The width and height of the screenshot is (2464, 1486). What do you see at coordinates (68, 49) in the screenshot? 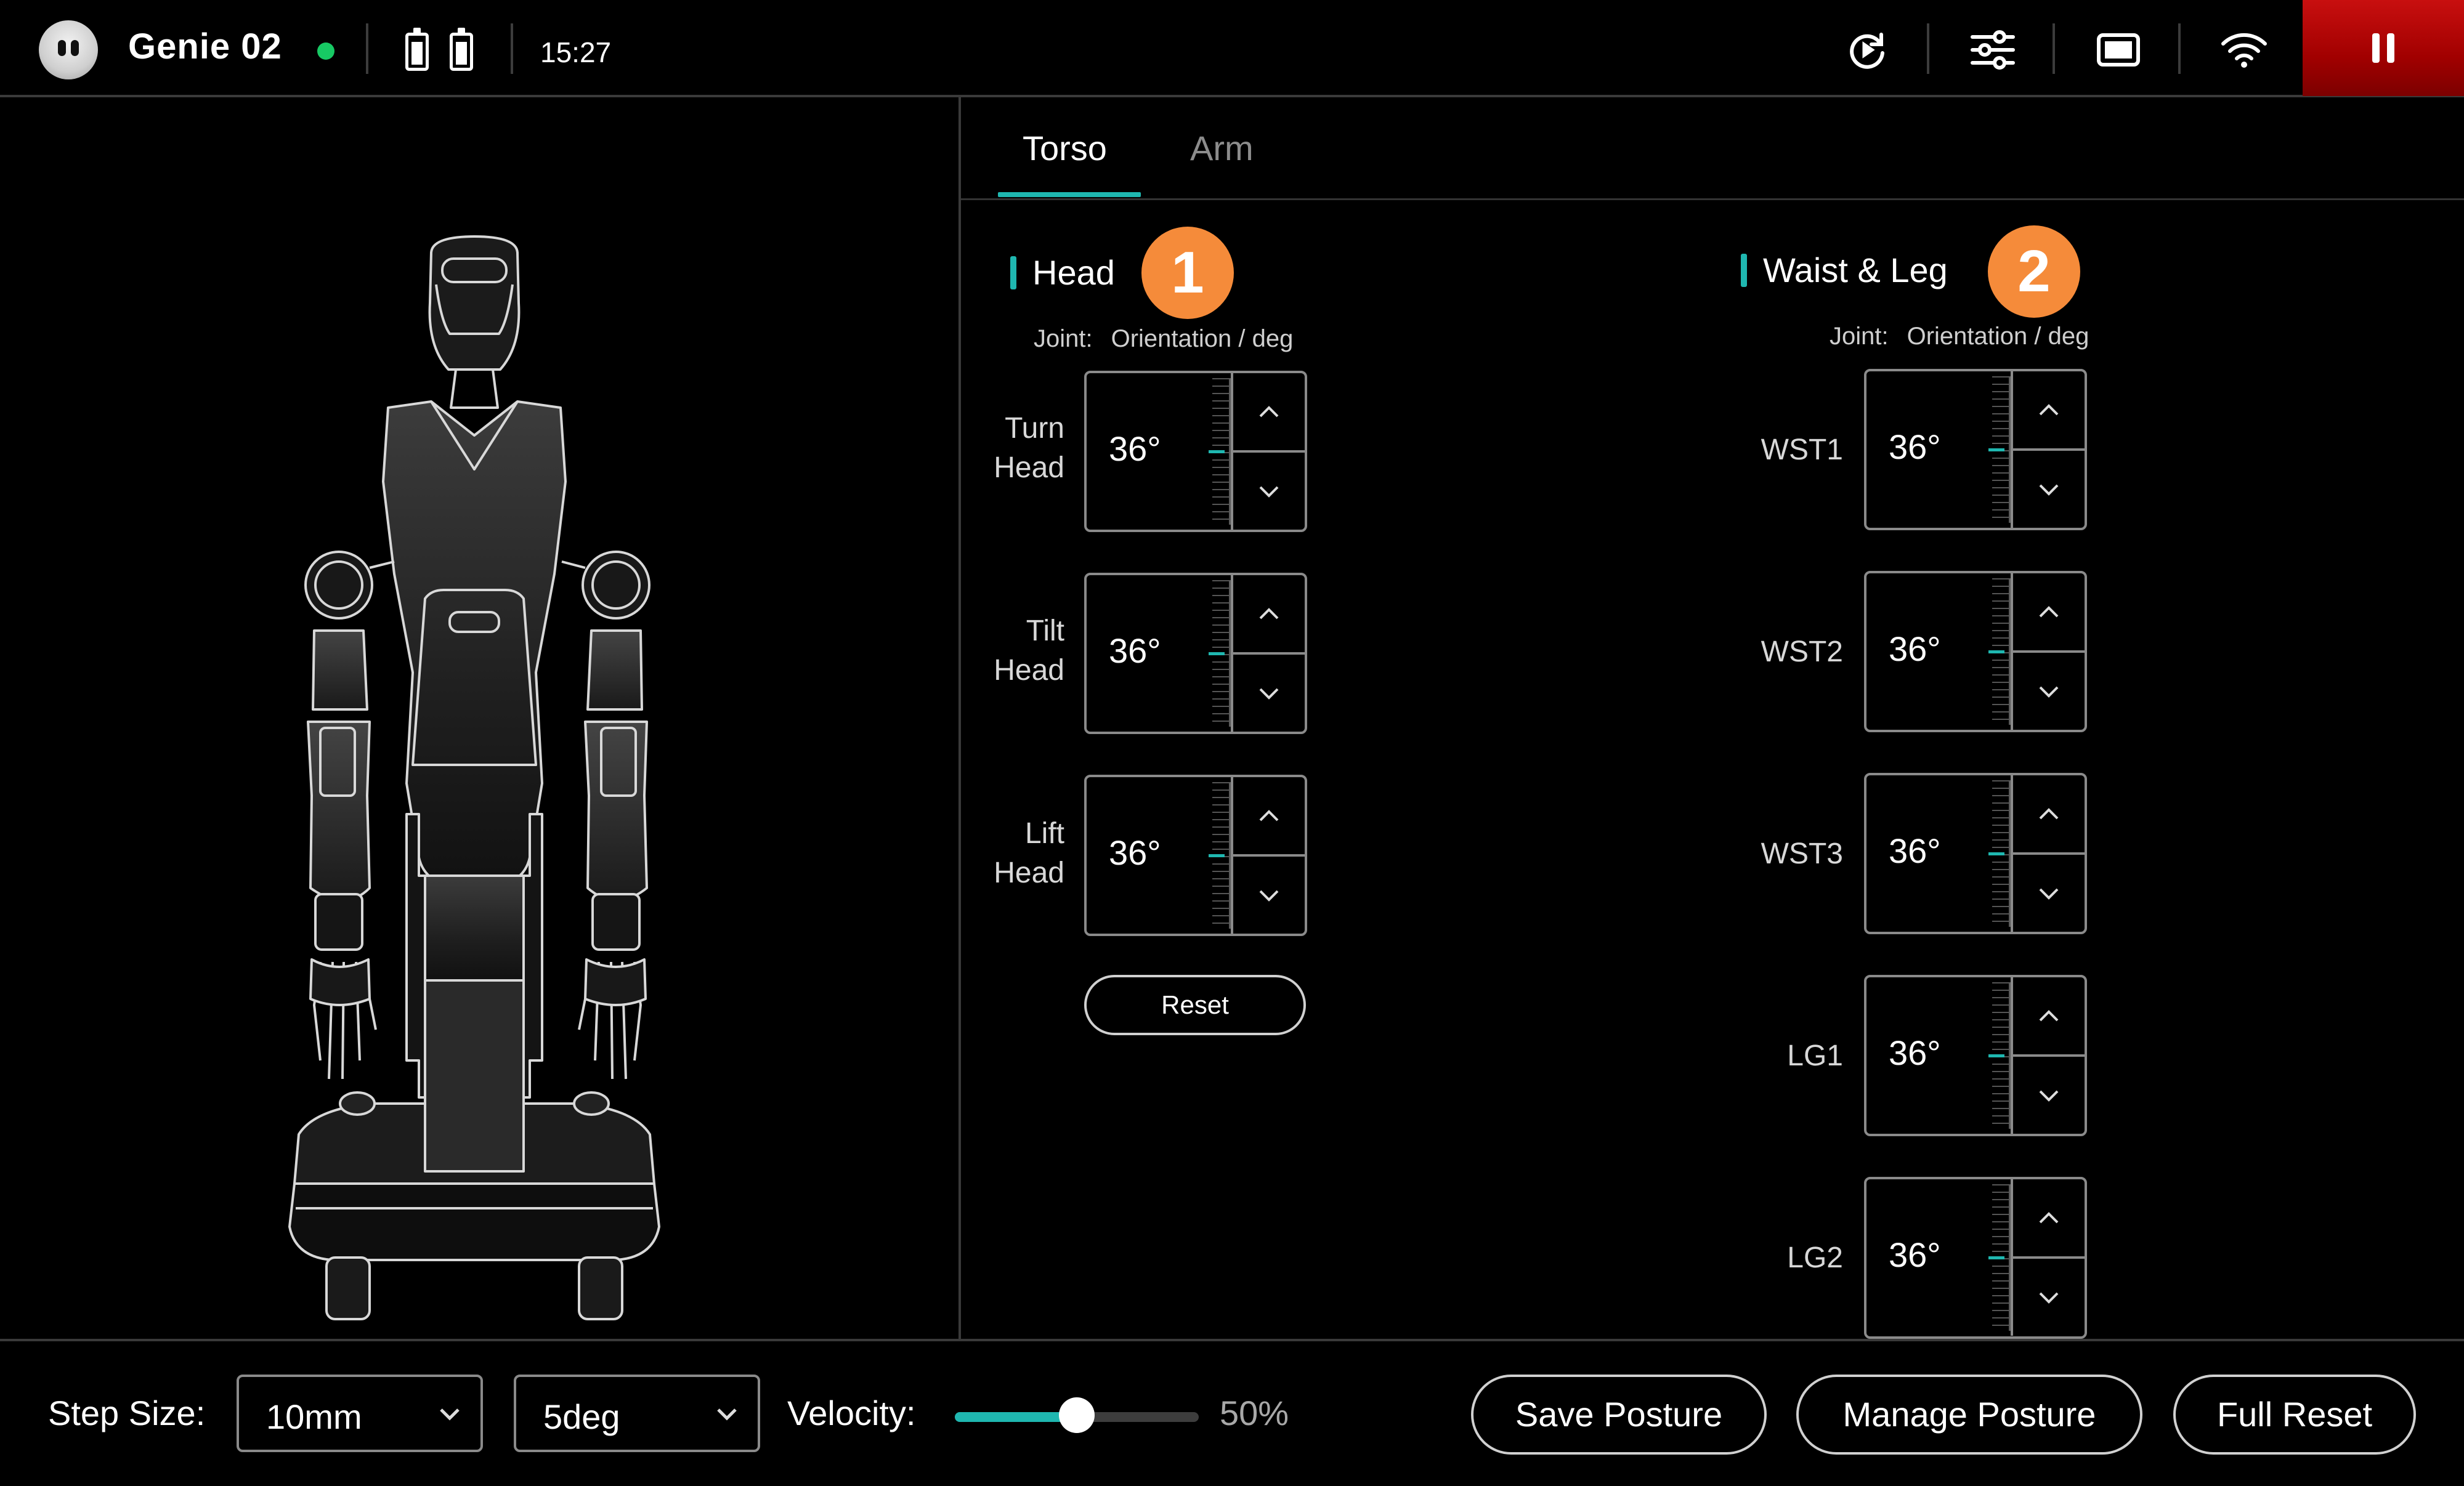
I see `robot-face-icon` at bounding box center [68, 49].